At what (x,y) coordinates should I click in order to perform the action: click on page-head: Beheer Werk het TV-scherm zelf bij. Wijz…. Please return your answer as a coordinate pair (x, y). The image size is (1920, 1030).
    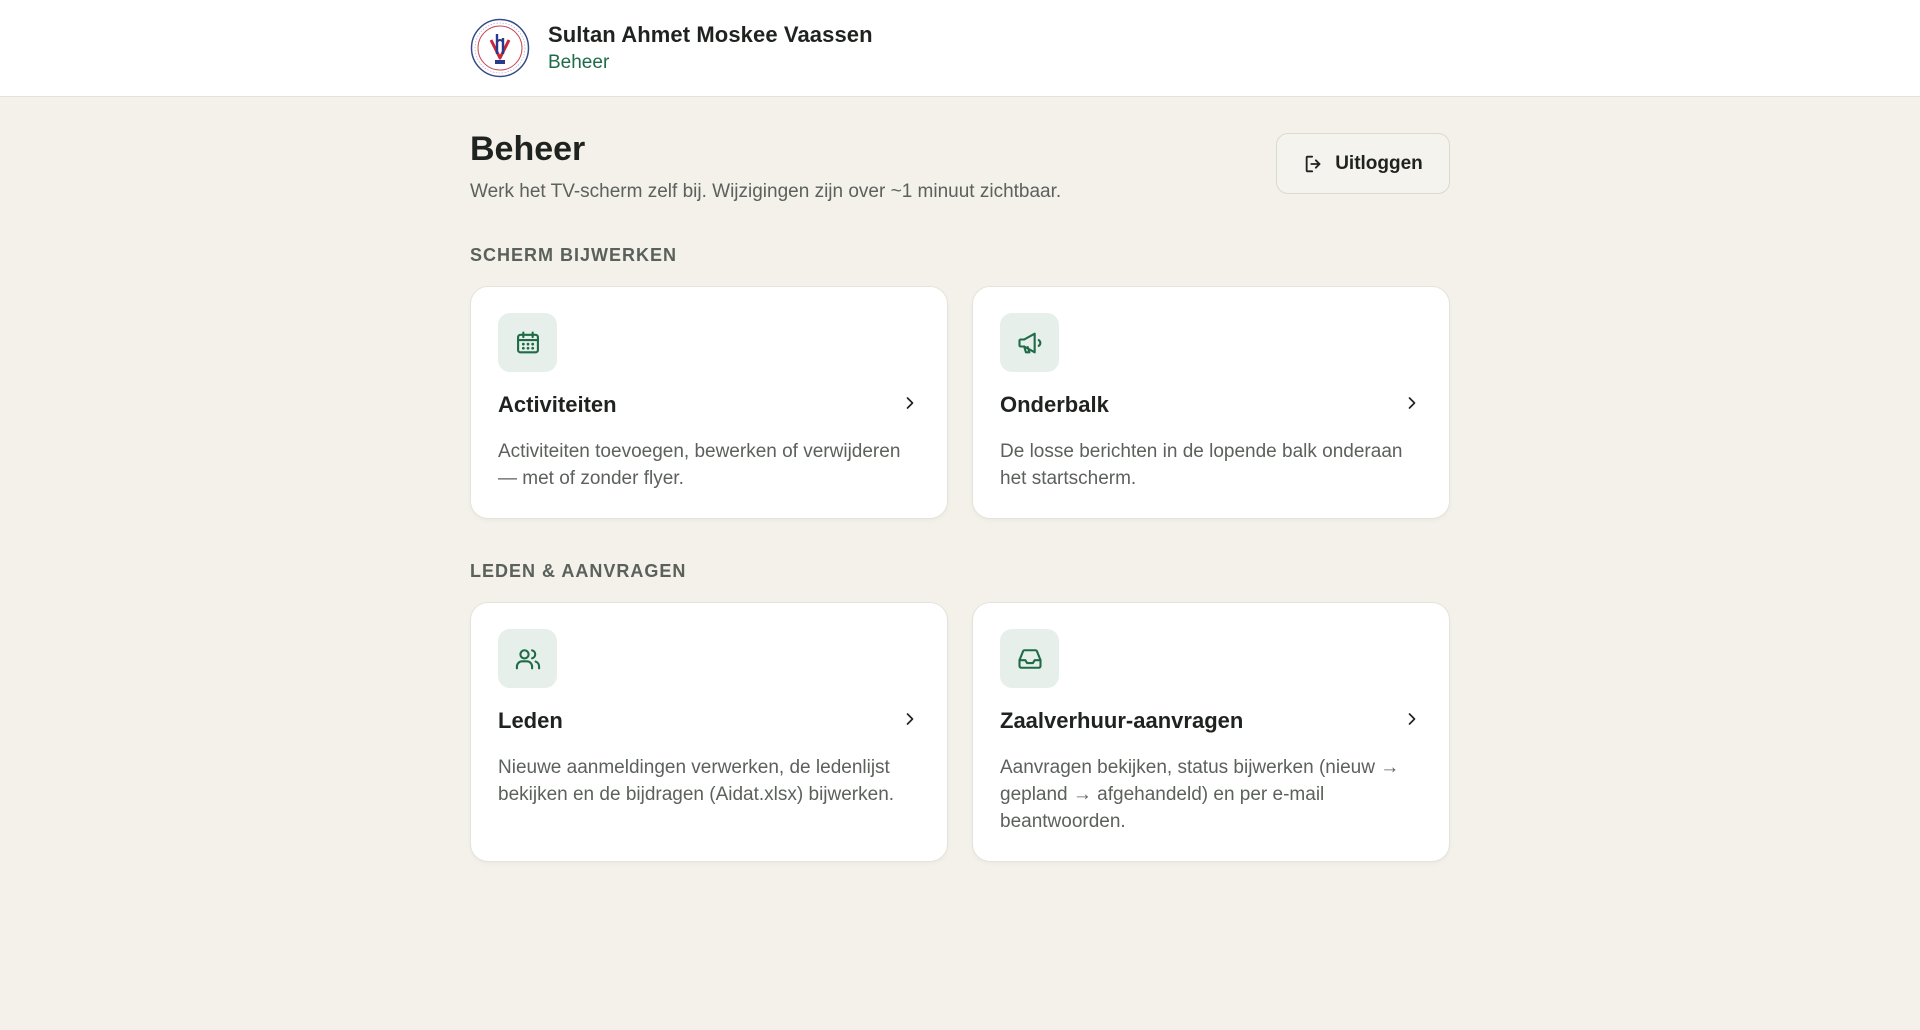
    Looking at the image, I should click on (960, 166).